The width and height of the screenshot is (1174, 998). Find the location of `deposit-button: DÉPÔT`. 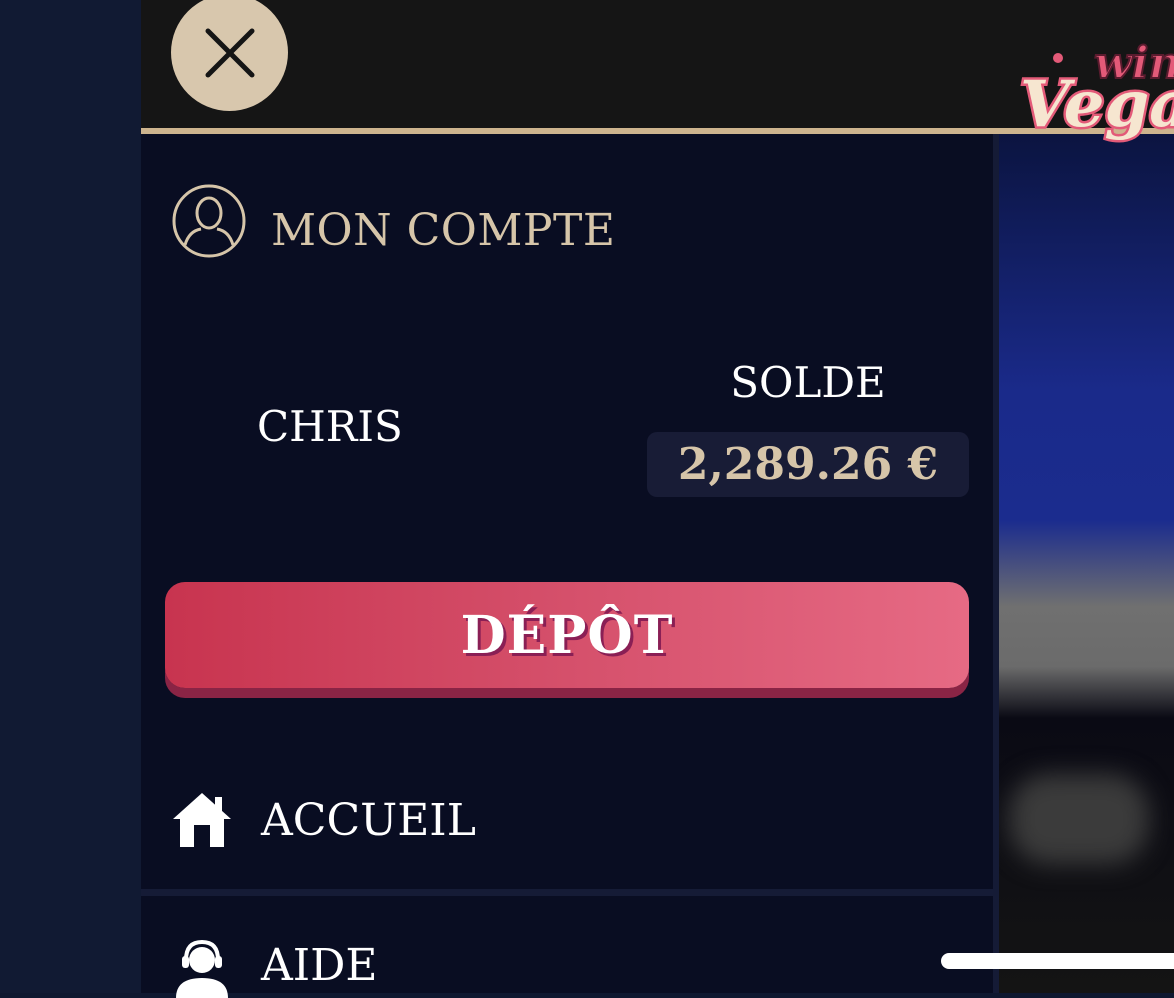

deposit-button: DÉPÔT is located at coordinates (567, 635).